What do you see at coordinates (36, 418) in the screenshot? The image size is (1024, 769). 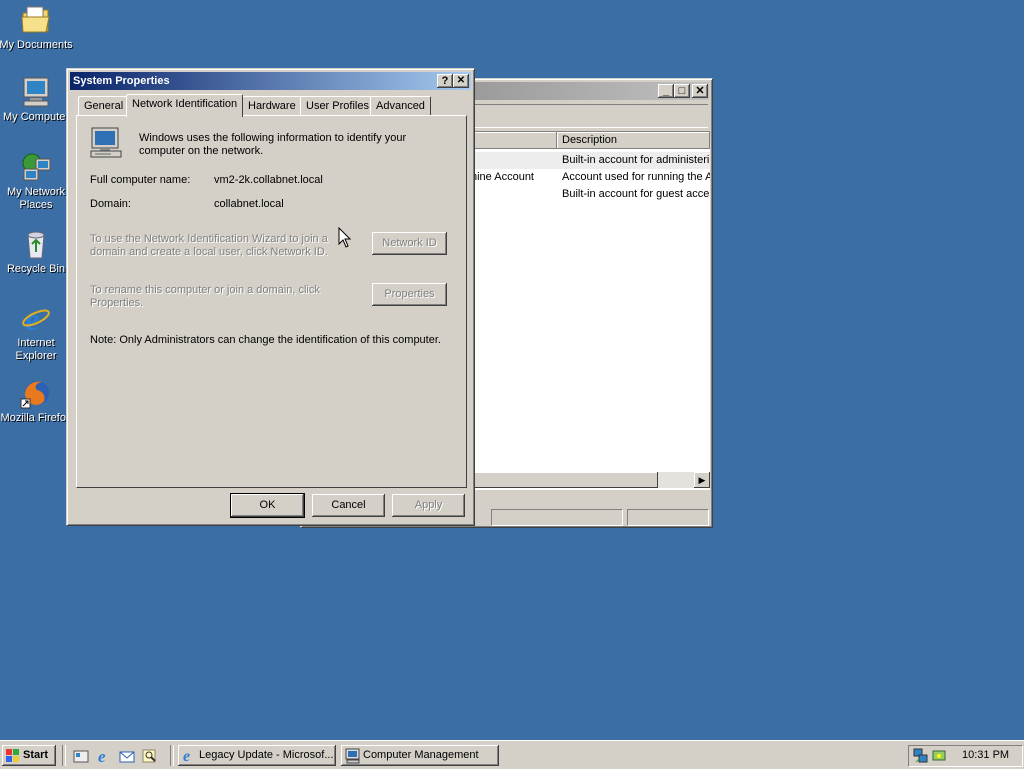 I see `desktop-icon-label: Mozilla Firefox` at bounding box center [36, 418].